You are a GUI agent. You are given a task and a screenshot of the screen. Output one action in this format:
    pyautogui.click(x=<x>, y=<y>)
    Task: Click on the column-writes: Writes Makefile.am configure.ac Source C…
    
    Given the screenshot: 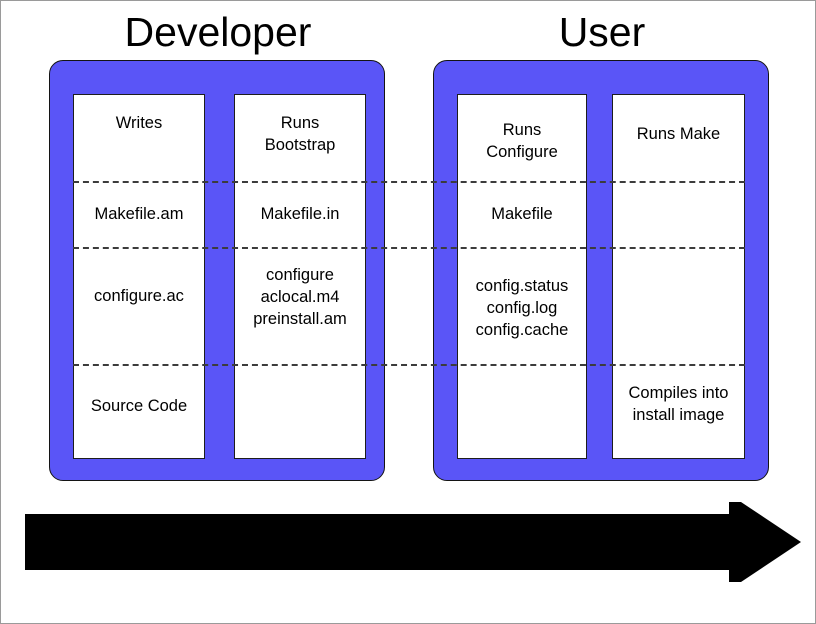 What is the action you would take?
    pyautogui.click(x=139, y=276)
    